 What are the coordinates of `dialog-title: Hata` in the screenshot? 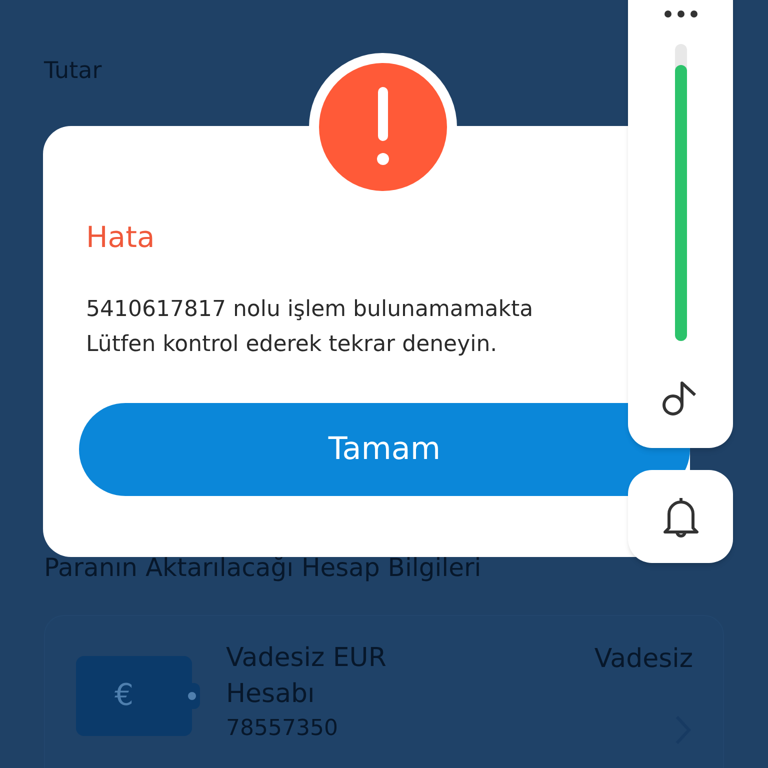 It's located at (120, 237).